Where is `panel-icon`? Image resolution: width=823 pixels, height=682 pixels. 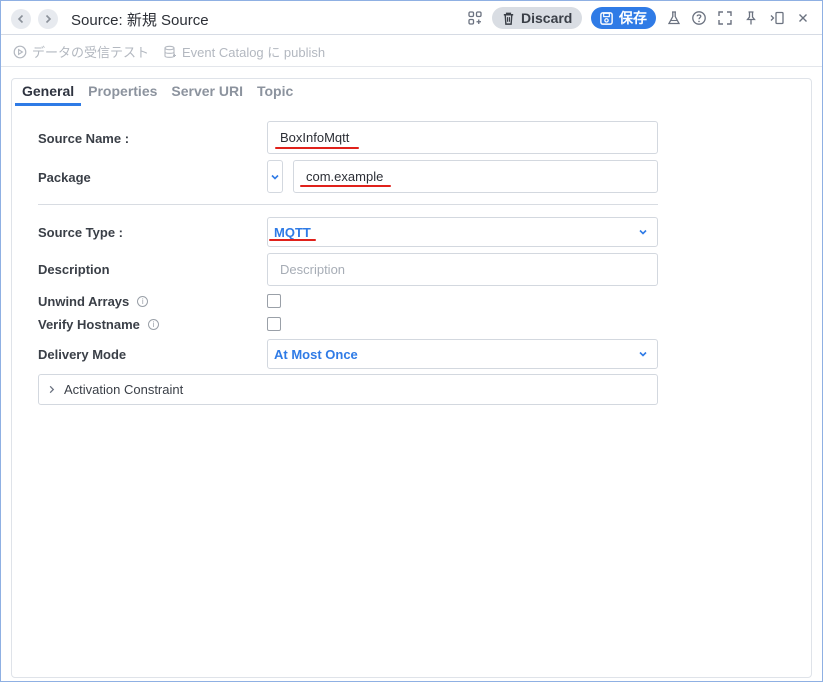 panel-icon is located at coordinates (777, 18).